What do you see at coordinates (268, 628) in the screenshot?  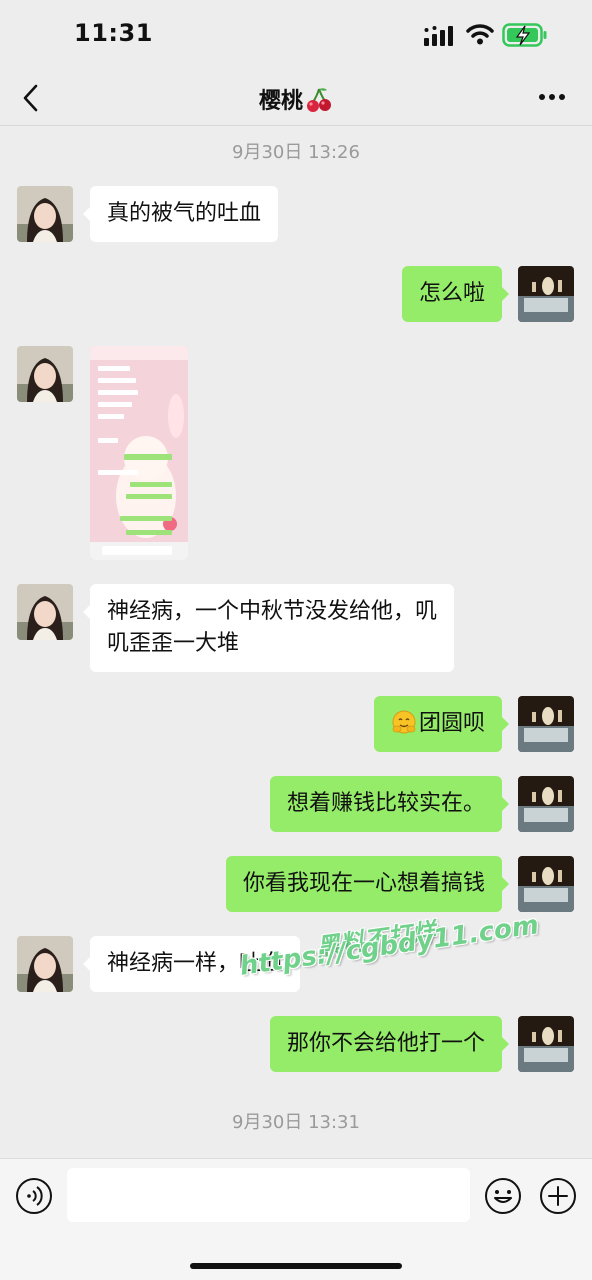 I see `message-bubble-incoming: 神经病，一个中秋节没发给他，叽 叽歪歪一大堆` at bounding box center [268, 628].